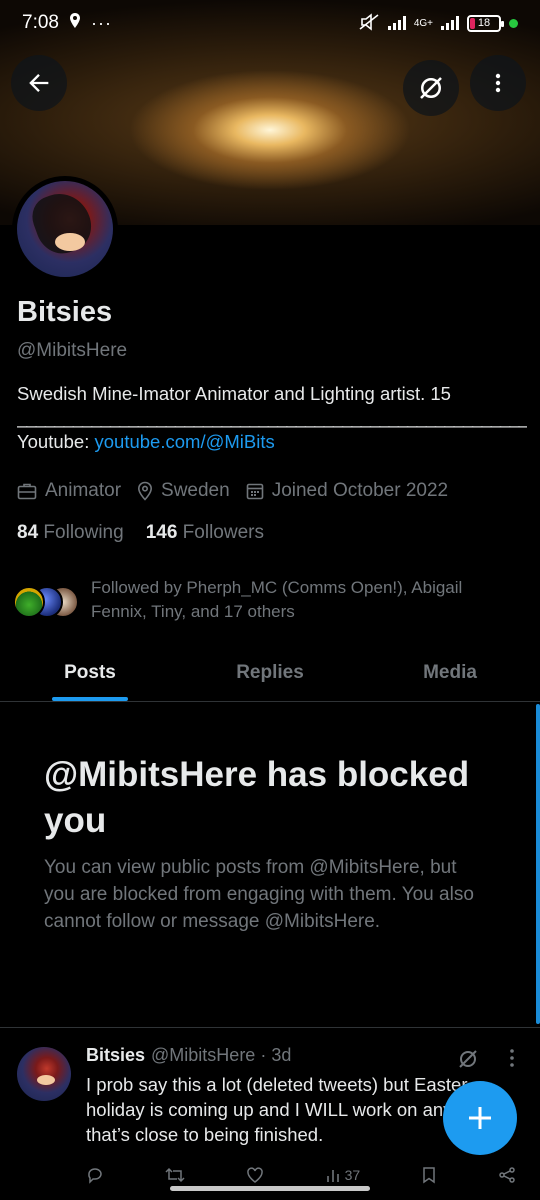 The width and height of the screenshot is (540, 1200). I want to click on followers-link: 146 Followers, so click(205, 533).